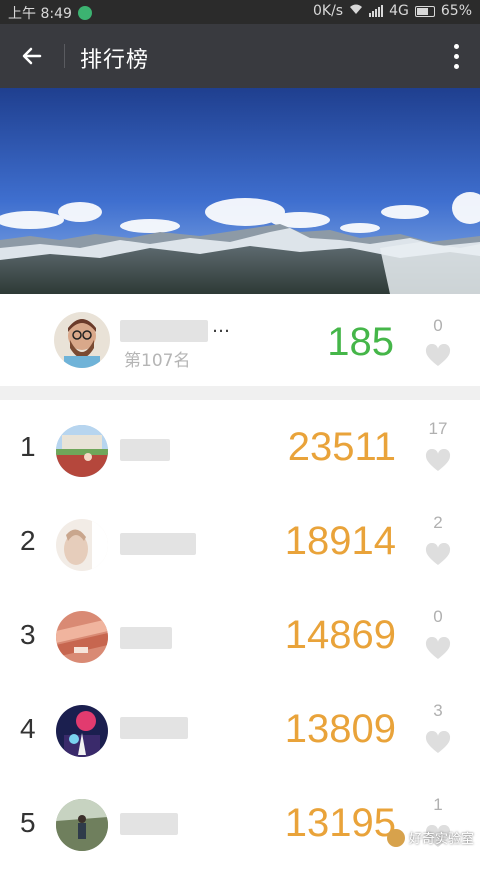 The width and height of the screenshot is (480, 873). What do you see at coordinates (240, 450) in the screenshot?
I see `ranking-row: 1 23511 17` at bounding box center [240, 450].